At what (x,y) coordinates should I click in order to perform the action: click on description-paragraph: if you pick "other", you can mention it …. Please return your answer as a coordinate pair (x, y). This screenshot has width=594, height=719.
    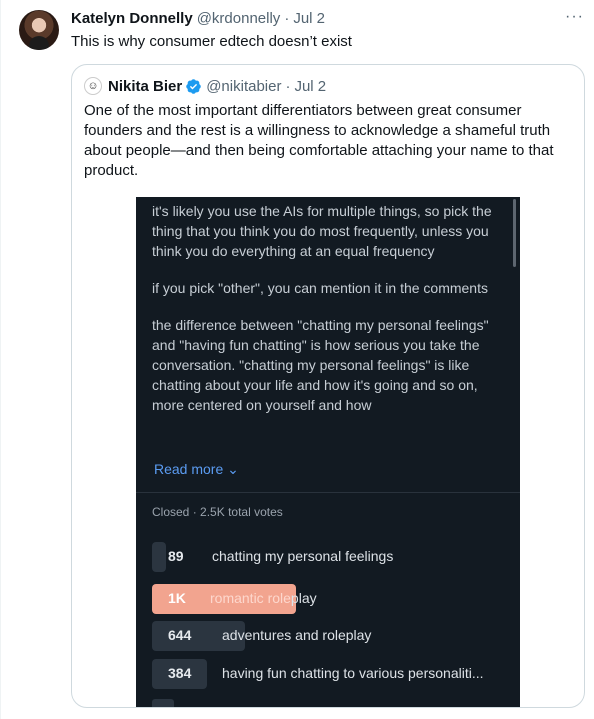
    Looking at the image, I should click on (320, 288).